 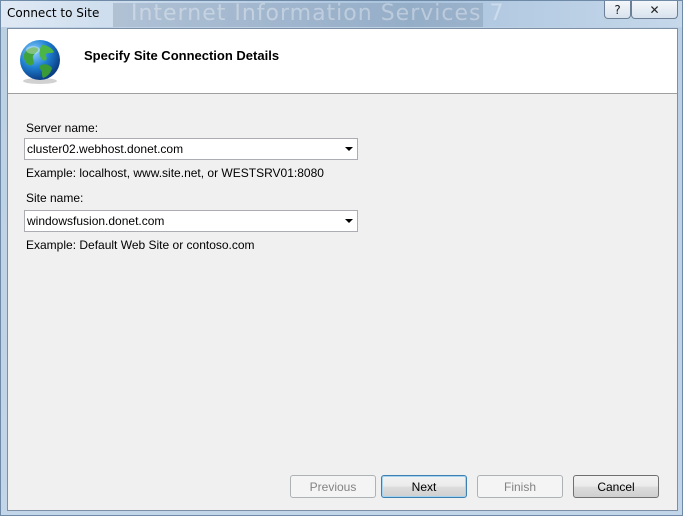 I want to click on cancel-button: Cancel, so click(x=616, y=486).